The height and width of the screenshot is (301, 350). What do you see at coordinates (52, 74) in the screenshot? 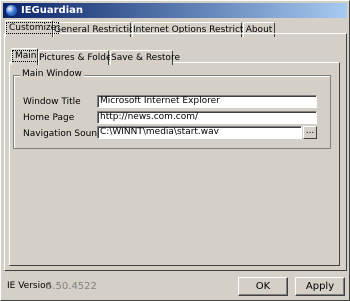
I see `group-title: Main Window` at bounding box center [52, 74].